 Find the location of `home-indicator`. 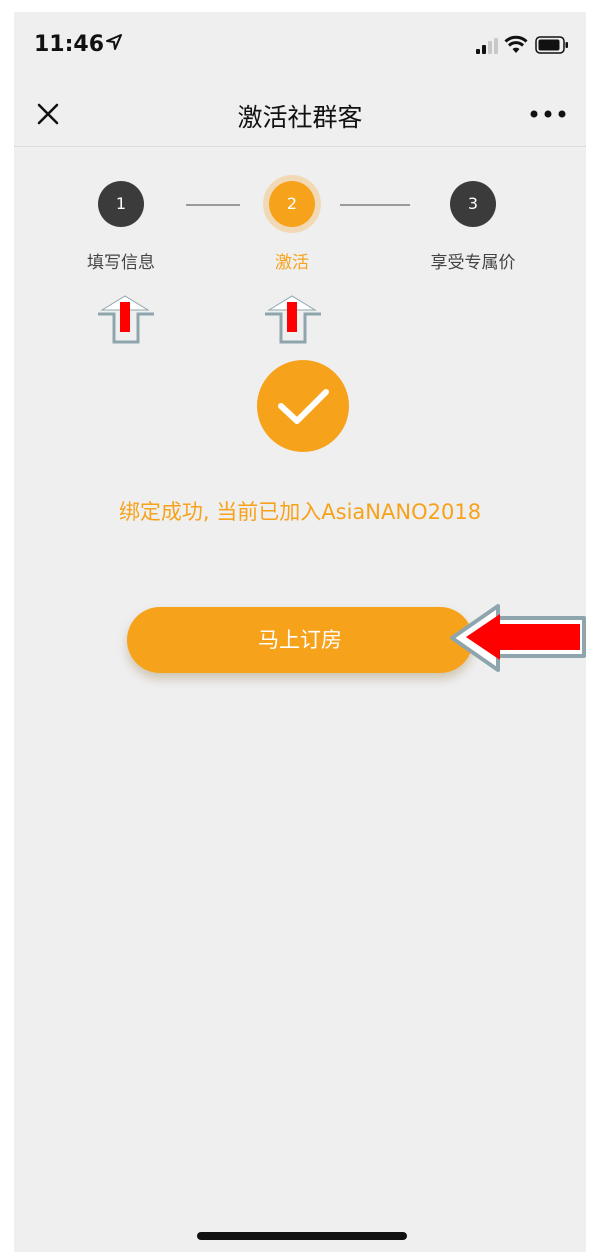

home-indicator is located at coordinates (302, 1236).